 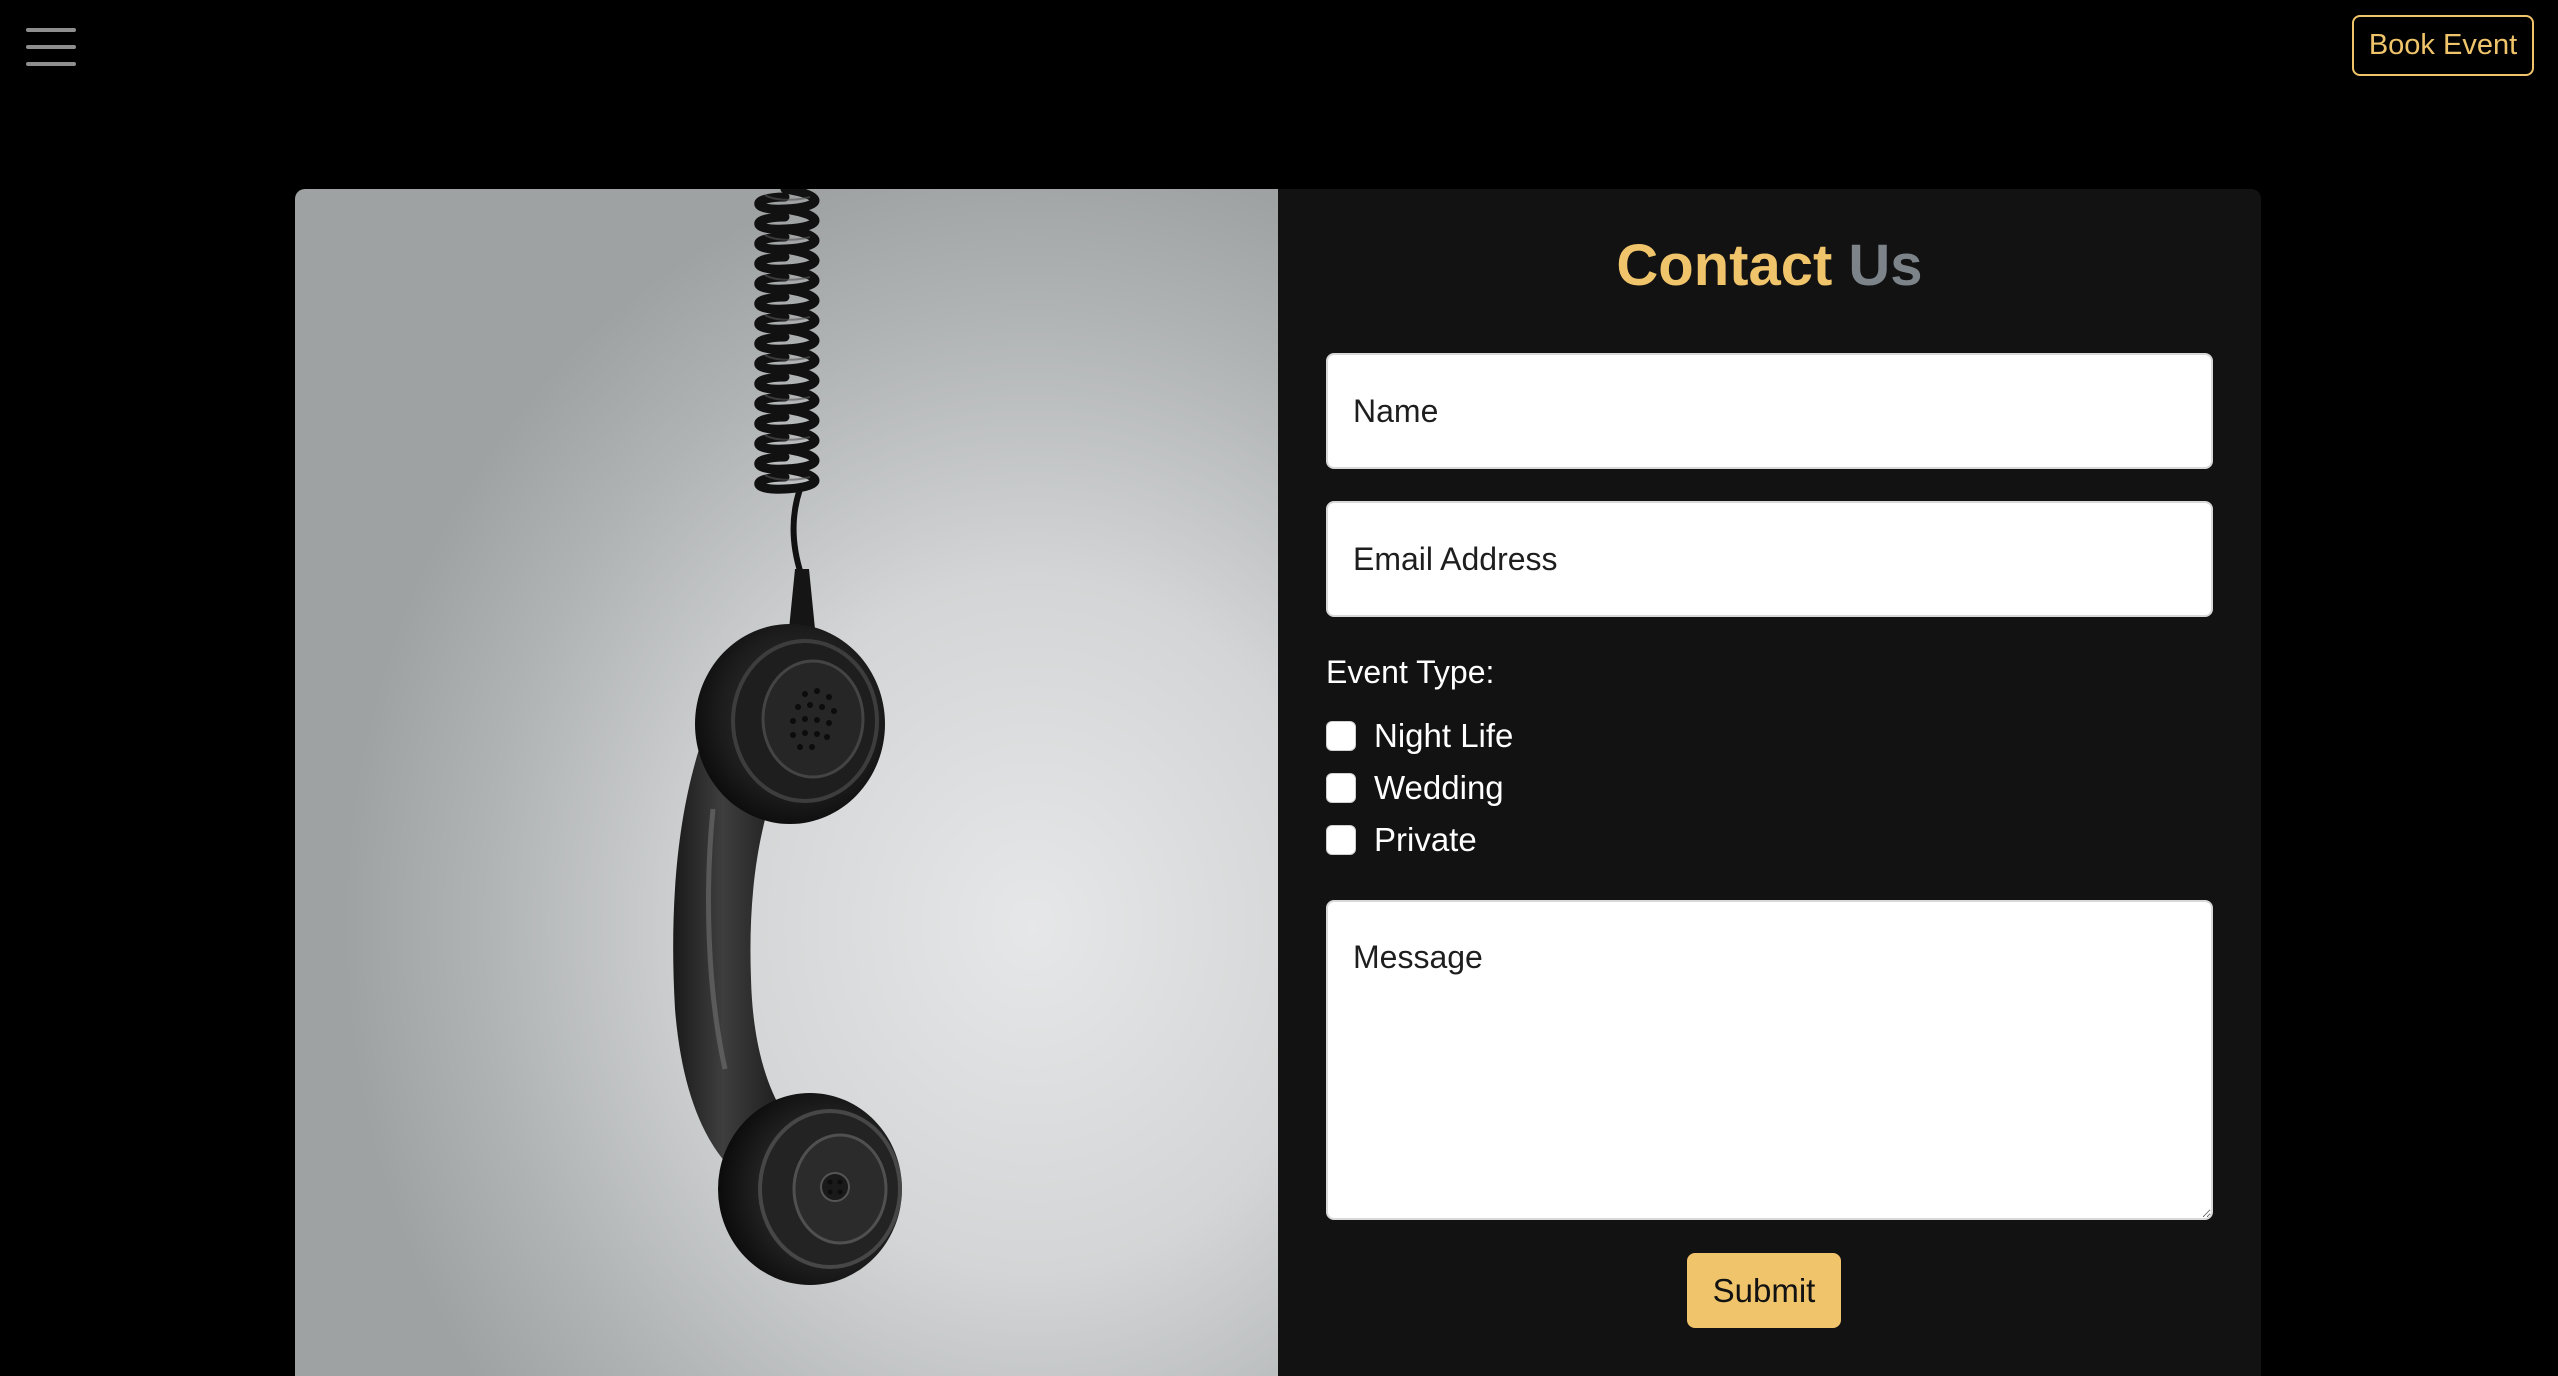 I want to click on heading-contact-word: Contact, so click(x=1724, y=265).